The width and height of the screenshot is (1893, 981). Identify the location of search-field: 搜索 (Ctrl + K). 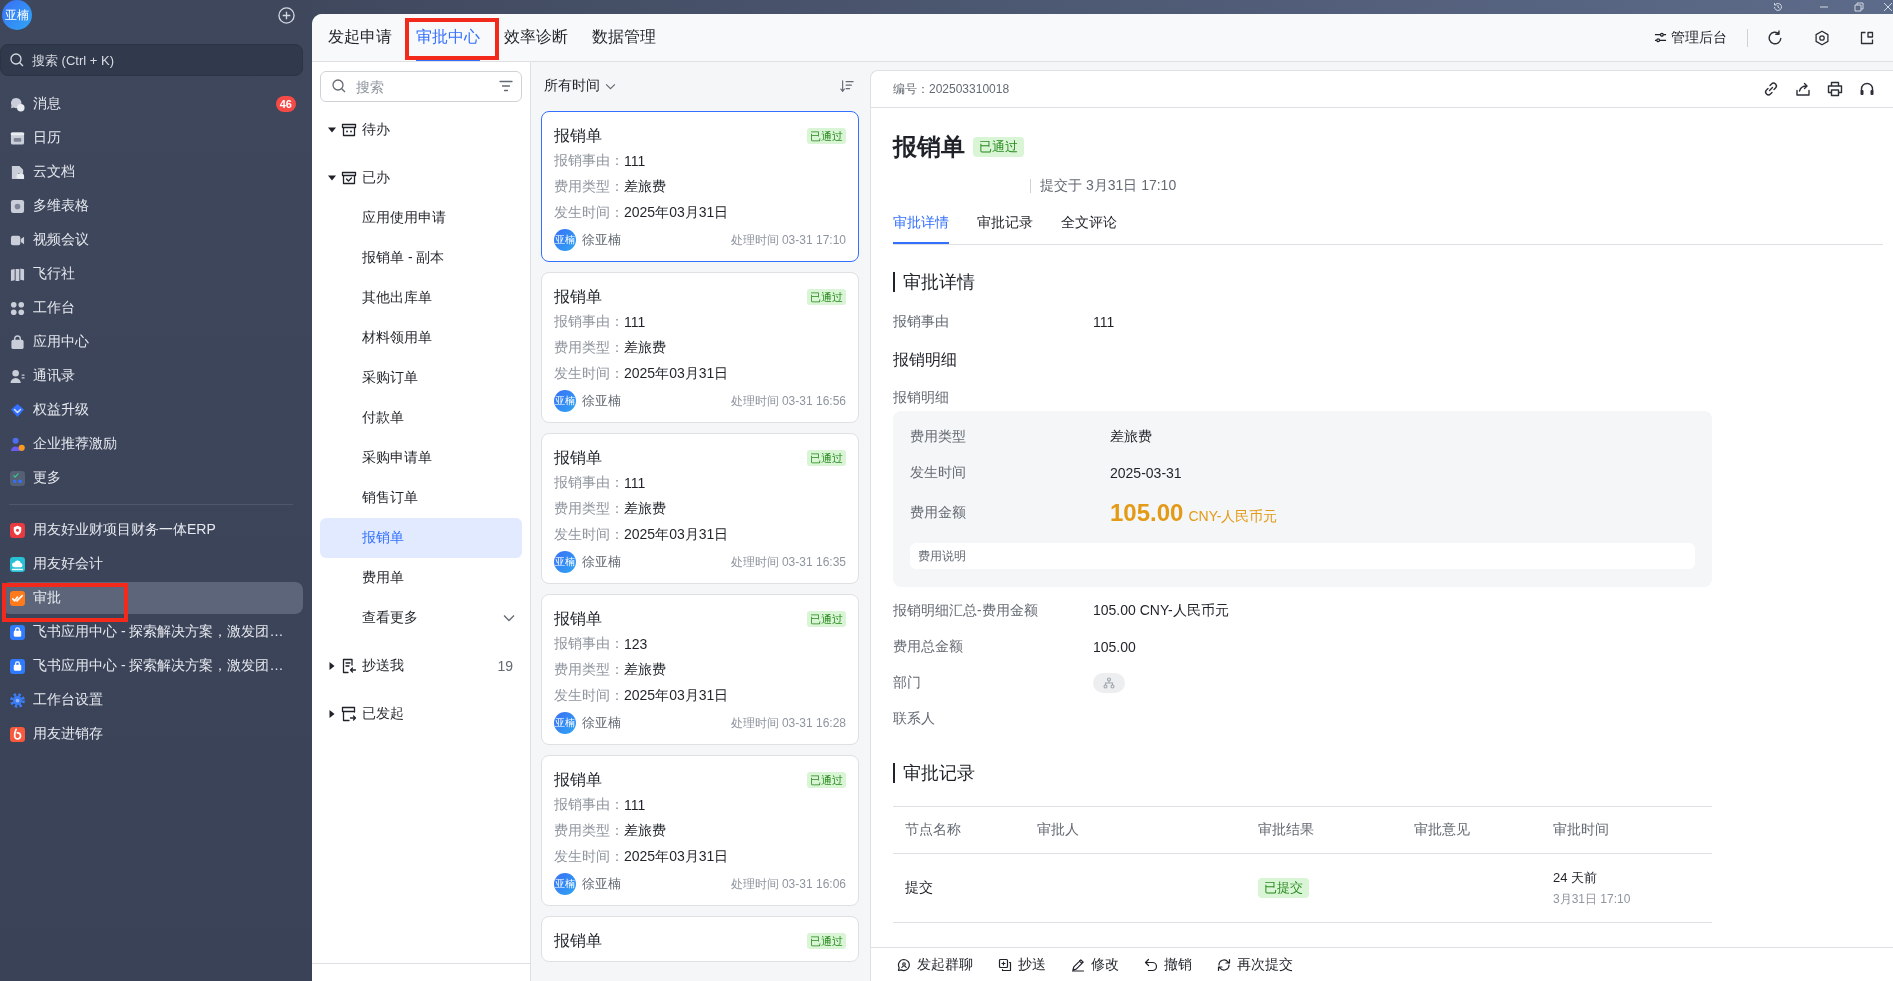
(151, 60).